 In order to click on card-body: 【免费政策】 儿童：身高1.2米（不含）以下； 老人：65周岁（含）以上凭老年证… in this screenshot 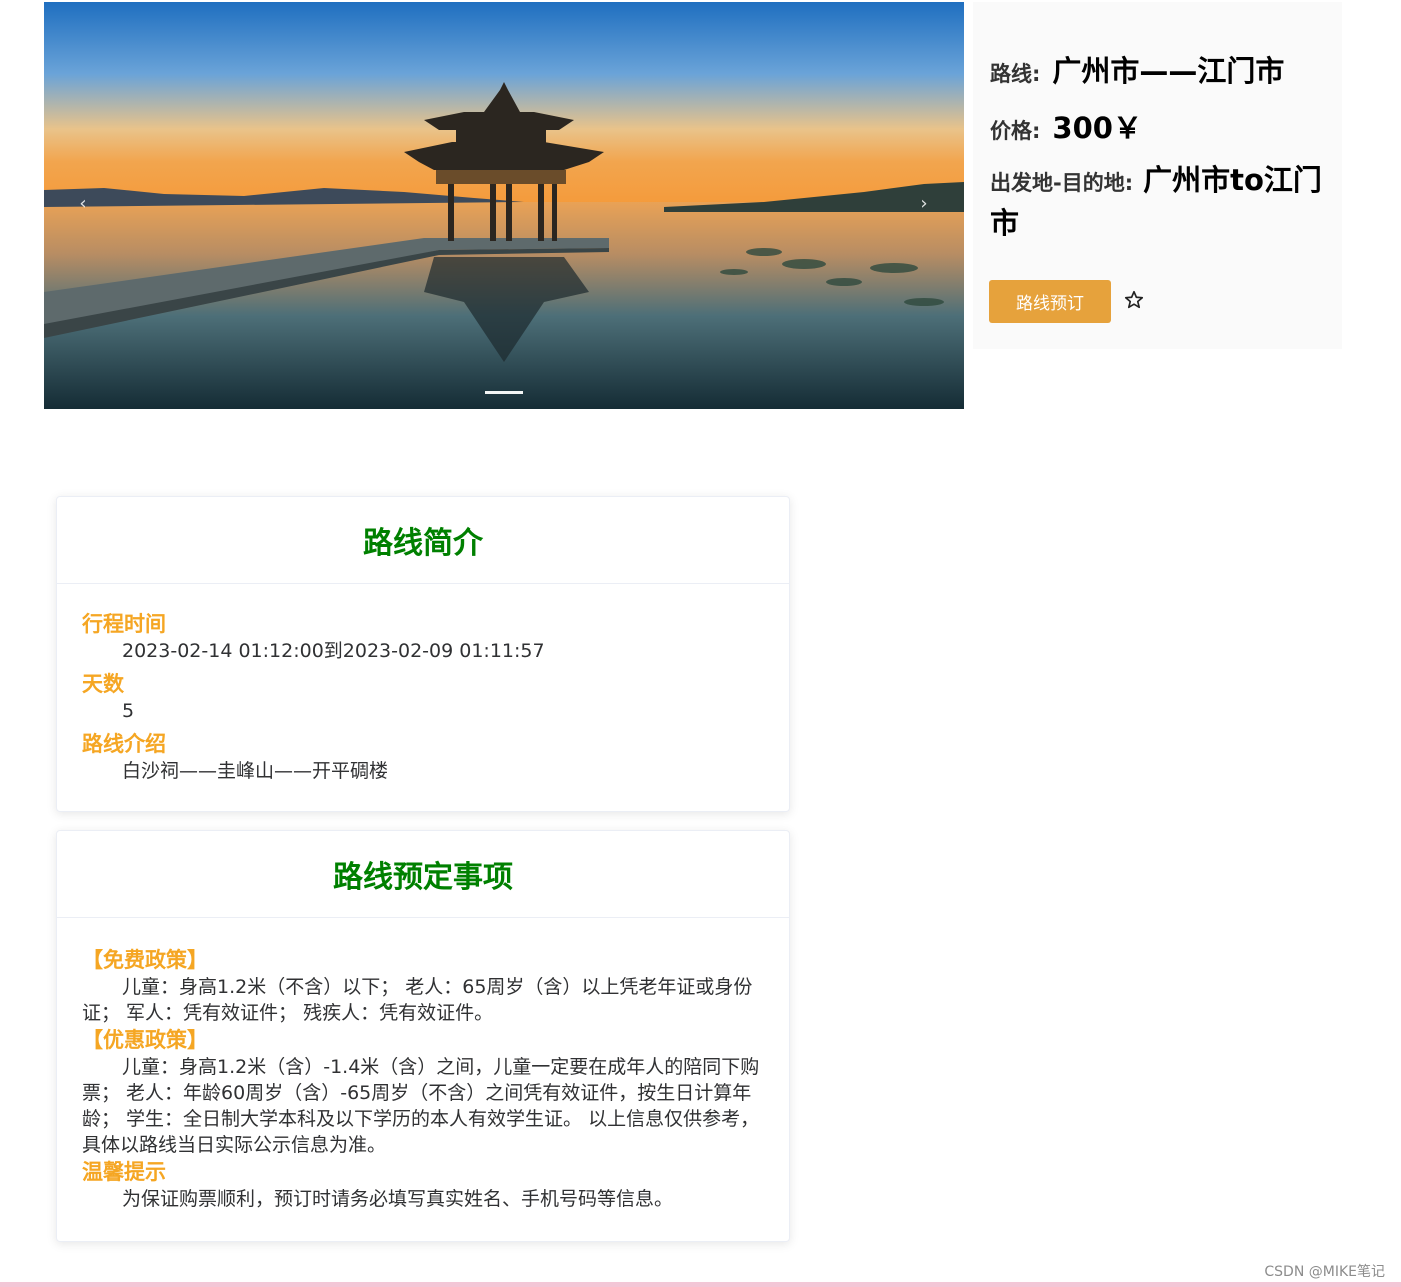, I will do `click(423, 1065)`.